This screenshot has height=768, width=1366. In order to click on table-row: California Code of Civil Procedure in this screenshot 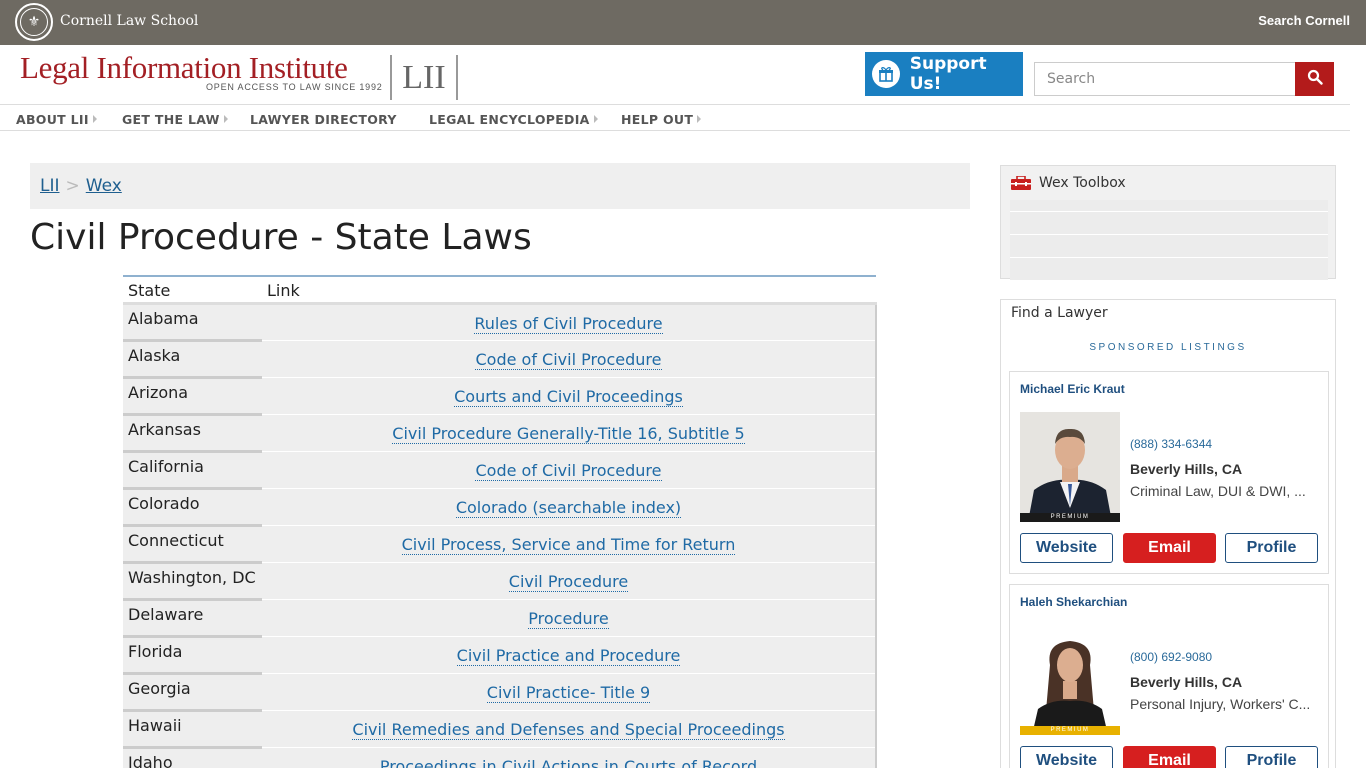, I will do `click(500, 470)`.